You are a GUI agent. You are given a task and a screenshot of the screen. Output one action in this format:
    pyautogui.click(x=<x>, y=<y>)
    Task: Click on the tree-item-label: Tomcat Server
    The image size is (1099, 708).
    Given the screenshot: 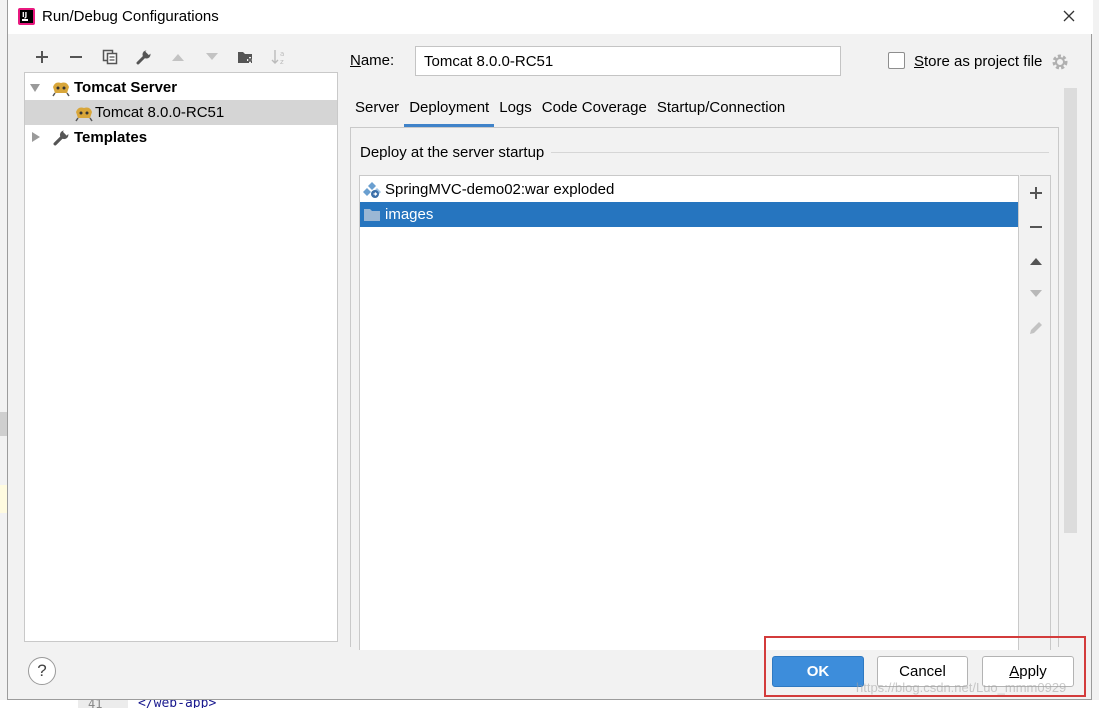 What is the action you would take?
    pyautogui.click(x=126, y=87)
    